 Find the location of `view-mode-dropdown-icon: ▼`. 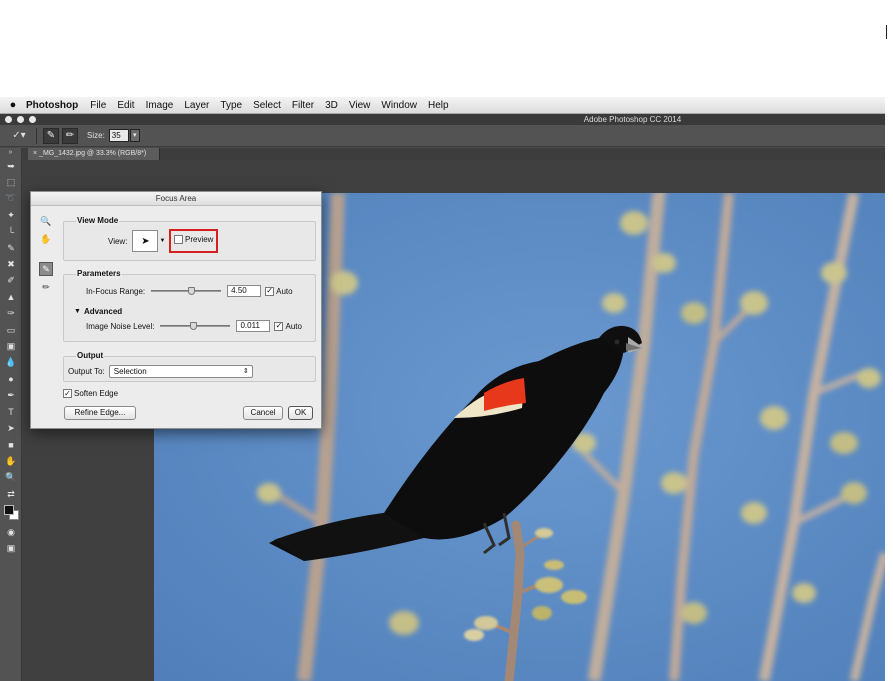

view-mode-dropdown-icon: ▼ is located at coordinates (162, 241).